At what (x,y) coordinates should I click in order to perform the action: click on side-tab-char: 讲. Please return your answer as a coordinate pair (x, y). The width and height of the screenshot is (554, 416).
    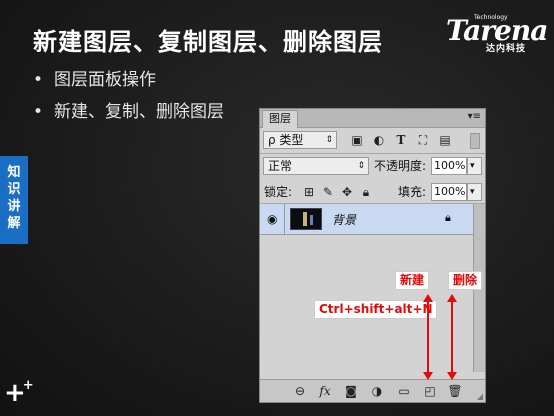
    Looking at the image, I should click on (14, 206).